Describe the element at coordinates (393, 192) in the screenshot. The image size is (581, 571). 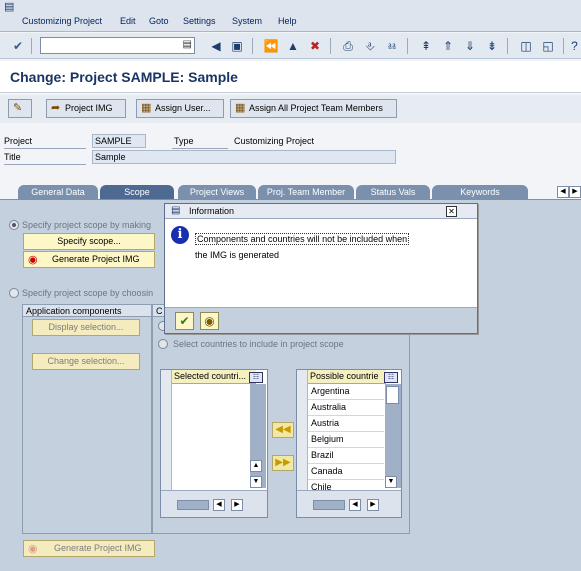
I see `tab-status-vals: Status Vals` at that location.